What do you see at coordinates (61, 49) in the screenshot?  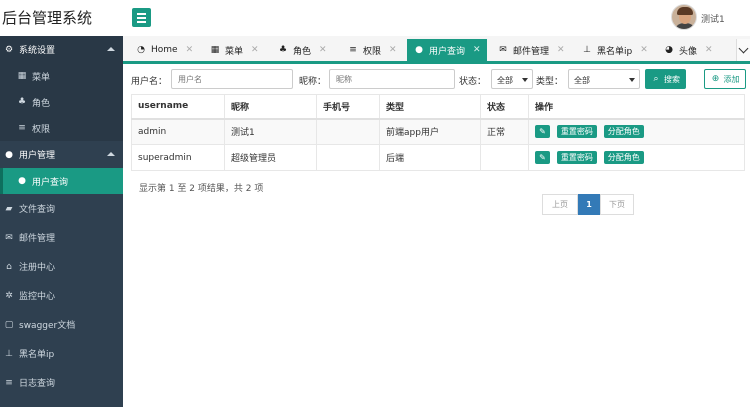 I see `sidebar-group-system-settings: ⚙ 系统设置` at bounding box center [61, 49].